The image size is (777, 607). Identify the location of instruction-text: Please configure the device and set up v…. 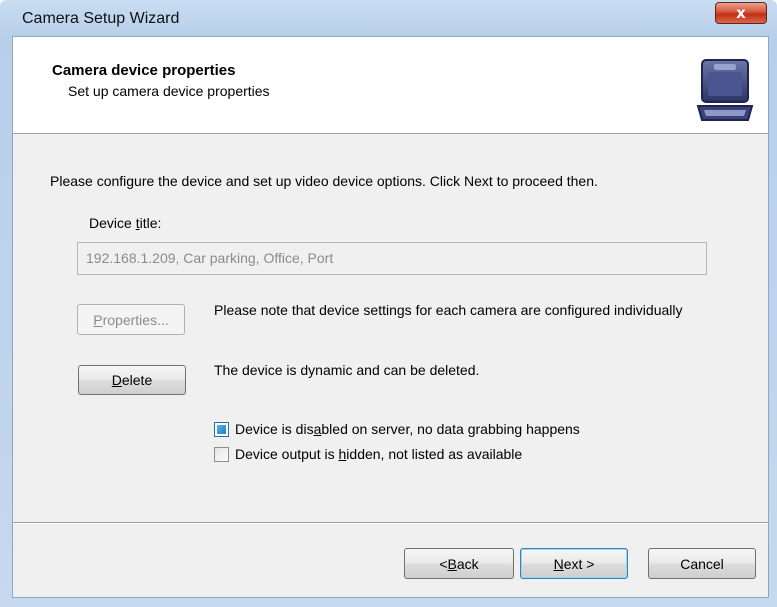
(324, 181).